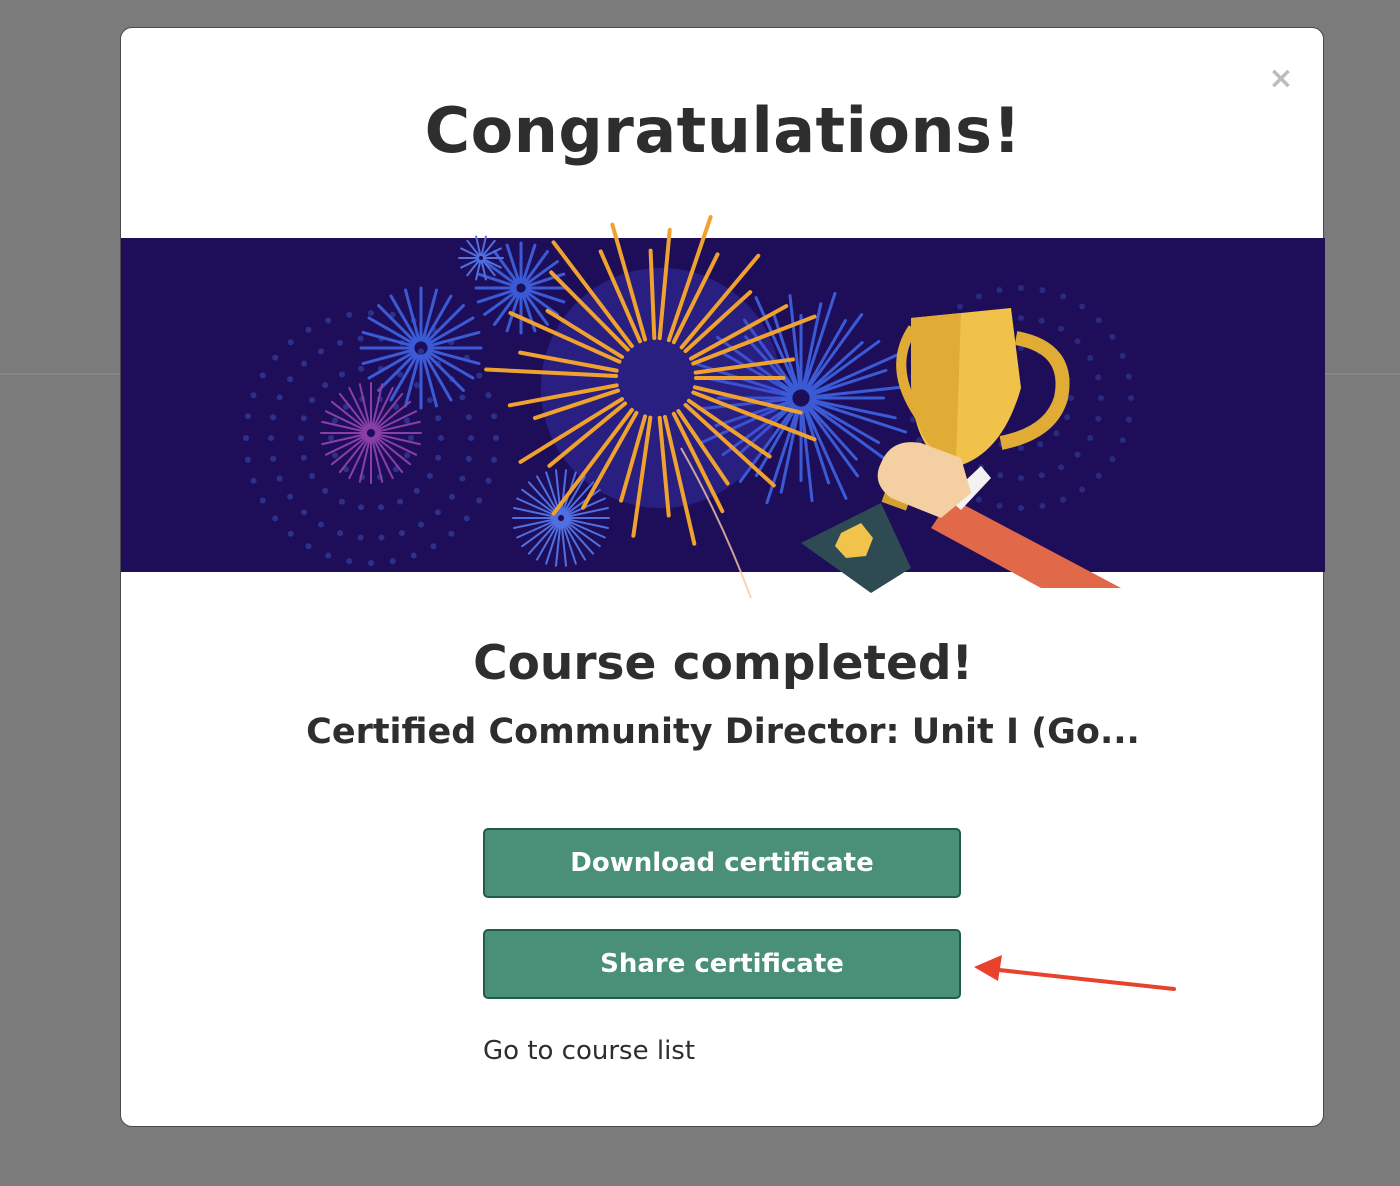 The image size is (1400, 1186). What do you see at coordinates (722, 964) in the screenshot?
I see `share-certificate-button: Share certificate` at bounding box center [722, 964].